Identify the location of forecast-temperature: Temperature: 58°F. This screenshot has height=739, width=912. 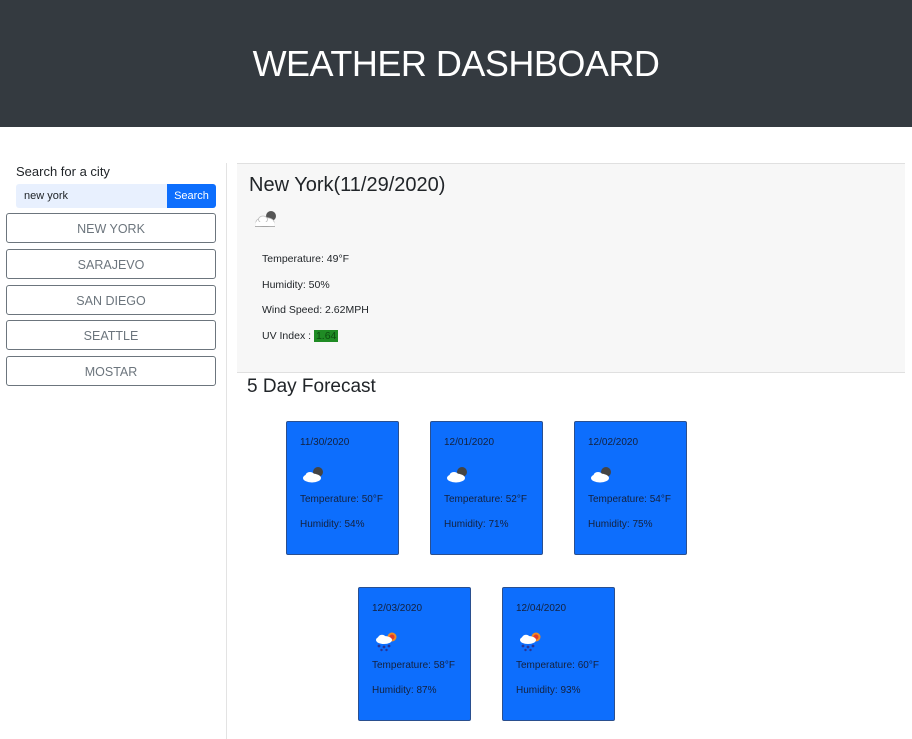
(413, 665).